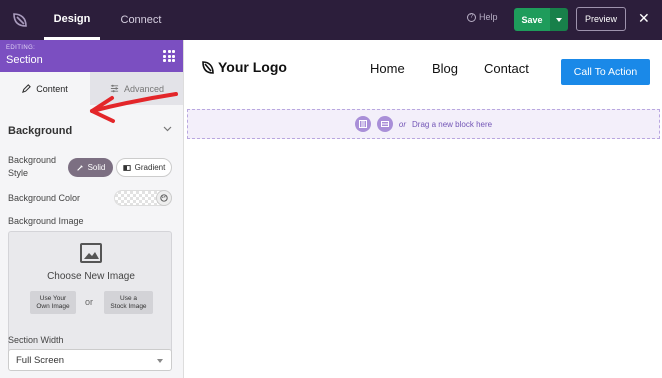  Describe the element at coordinates (144, 88) in the screenshot. I see `tab-advanced-label: Advanced` at that location.